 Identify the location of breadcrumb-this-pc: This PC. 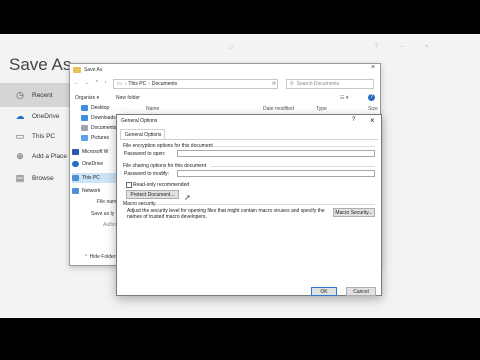
(137, 84).